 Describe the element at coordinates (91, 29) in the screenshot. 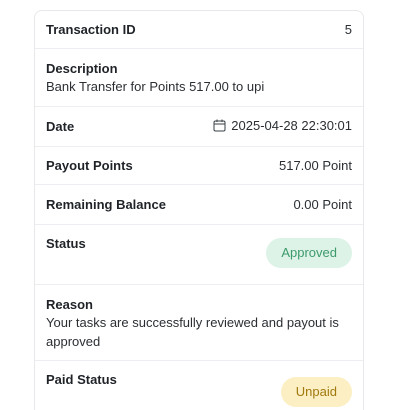

I see `transaction-id-label: Transaction ID` at that location.